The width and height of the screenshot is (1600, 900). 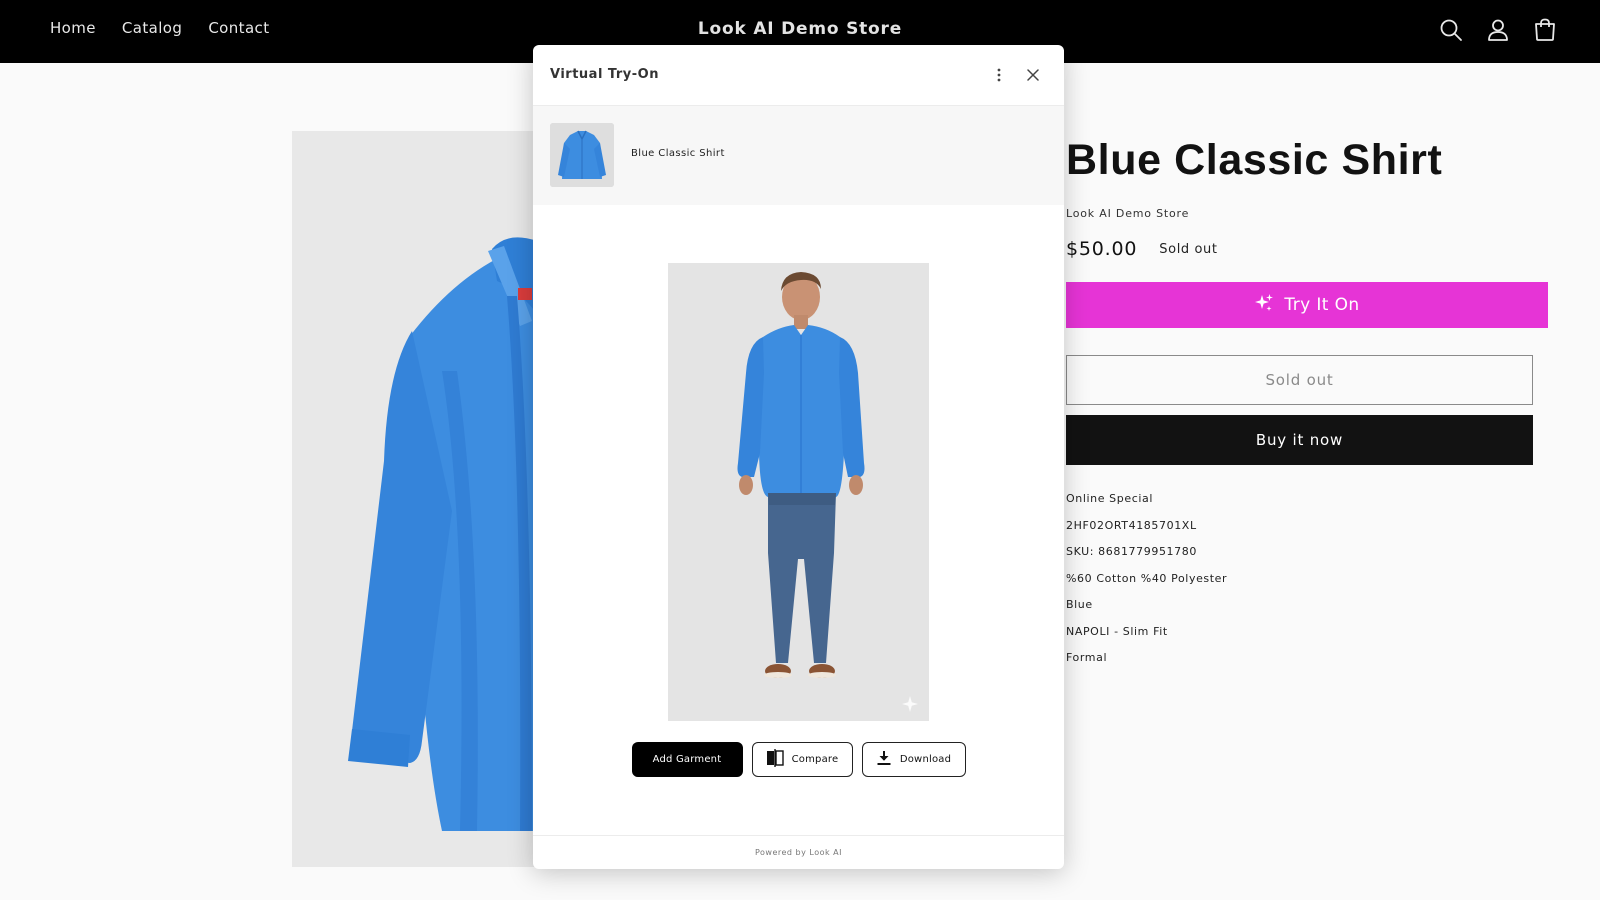 I want to click on account-icon, so click(x=1498, y=30).